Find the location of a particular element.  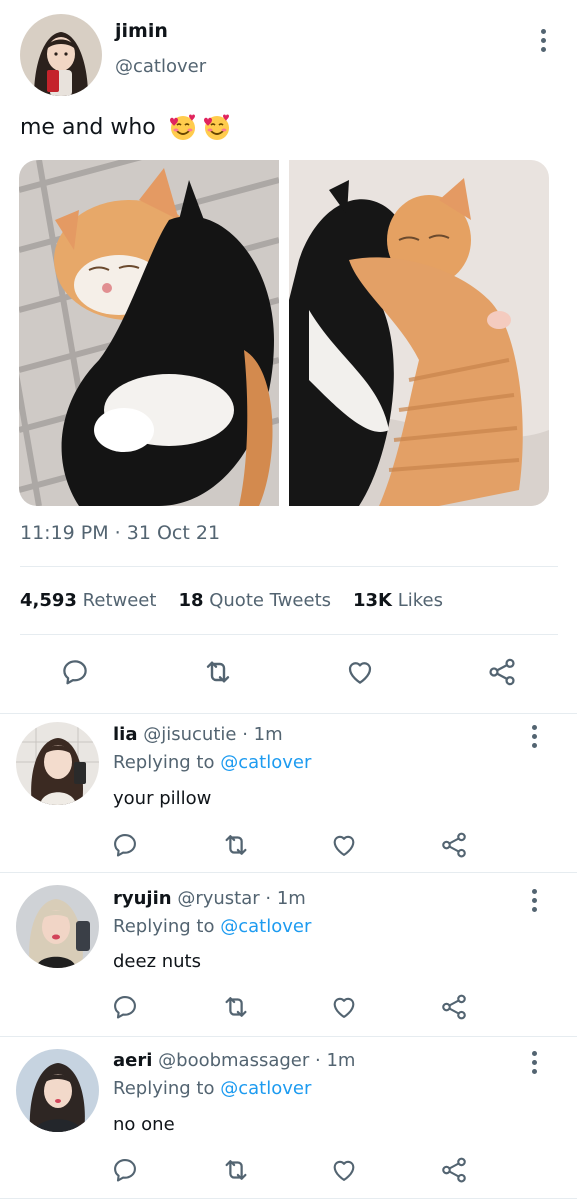

reply-author-handle: @ryustar is located at coordinates (218, 898).